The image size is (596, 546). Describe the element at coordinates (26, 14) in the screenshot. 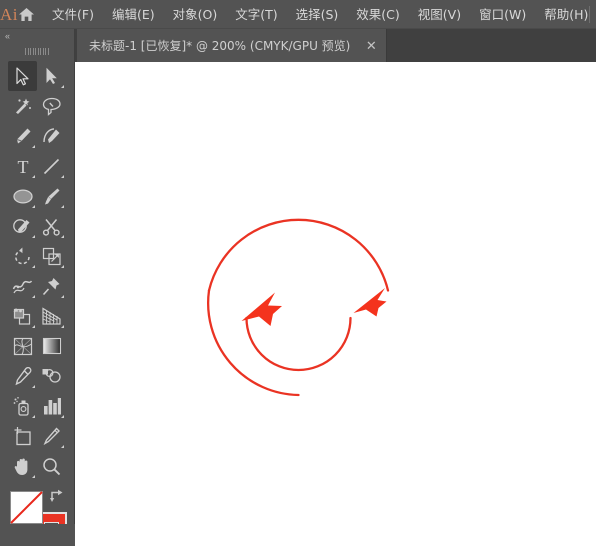

I see `home-icon` at that location.